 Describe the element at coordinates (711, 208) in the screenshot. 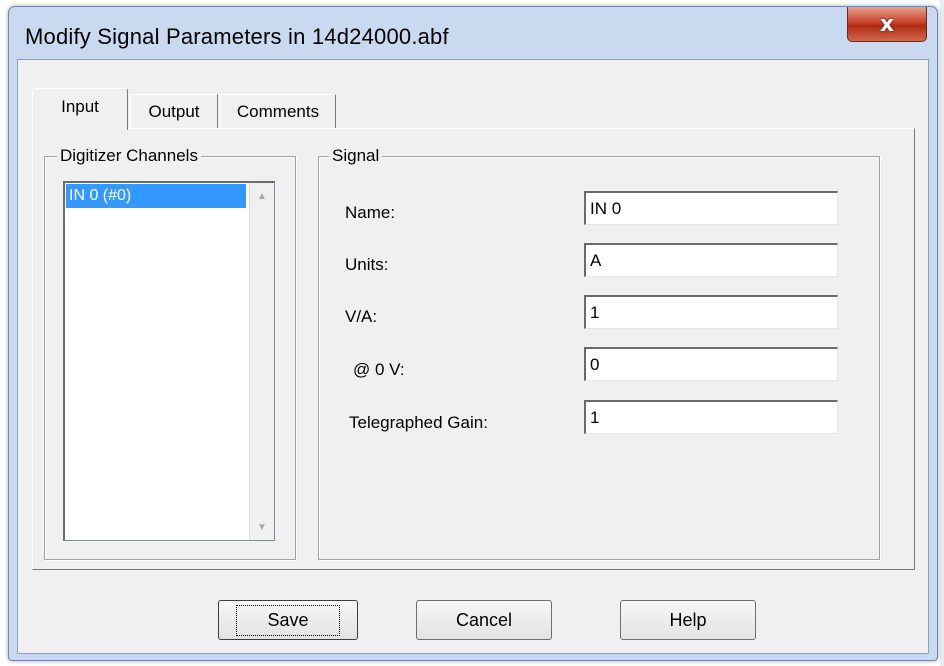

I see `name-field` at that location.